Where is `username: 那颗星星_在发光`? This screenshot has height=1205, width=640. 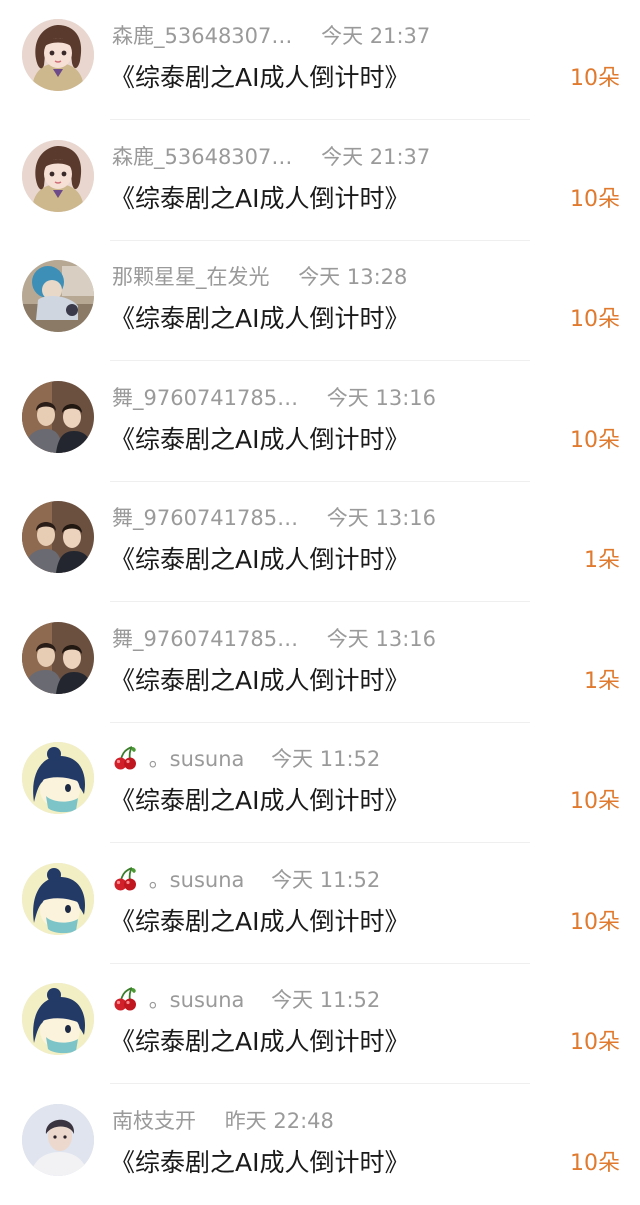 username: 那颗星星_在发光 is located at coordinates (191, 277).